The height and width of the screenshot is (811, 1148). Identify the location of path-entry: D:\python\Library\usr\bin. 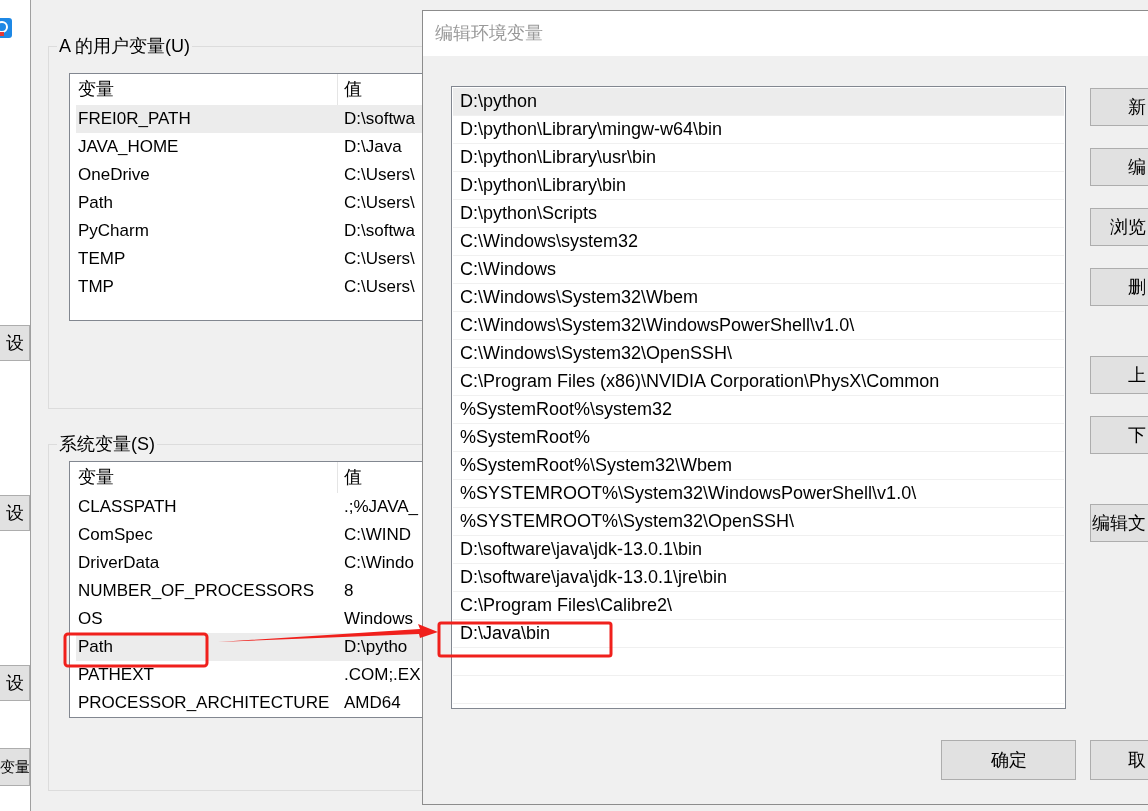
(758, 158).